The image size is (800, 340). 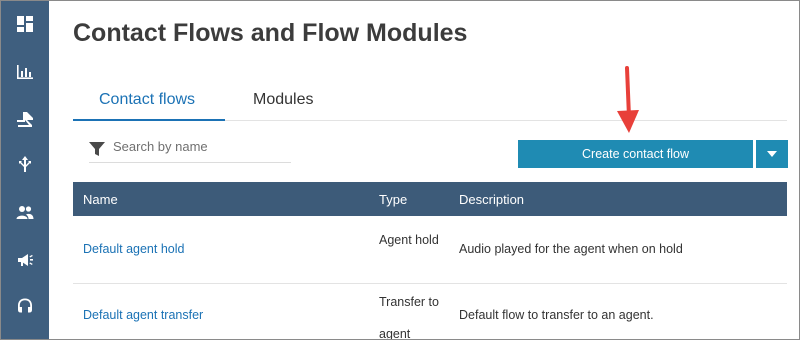 I want to click on flow-name-link: Default agent hold, so click(x=133, y=249).